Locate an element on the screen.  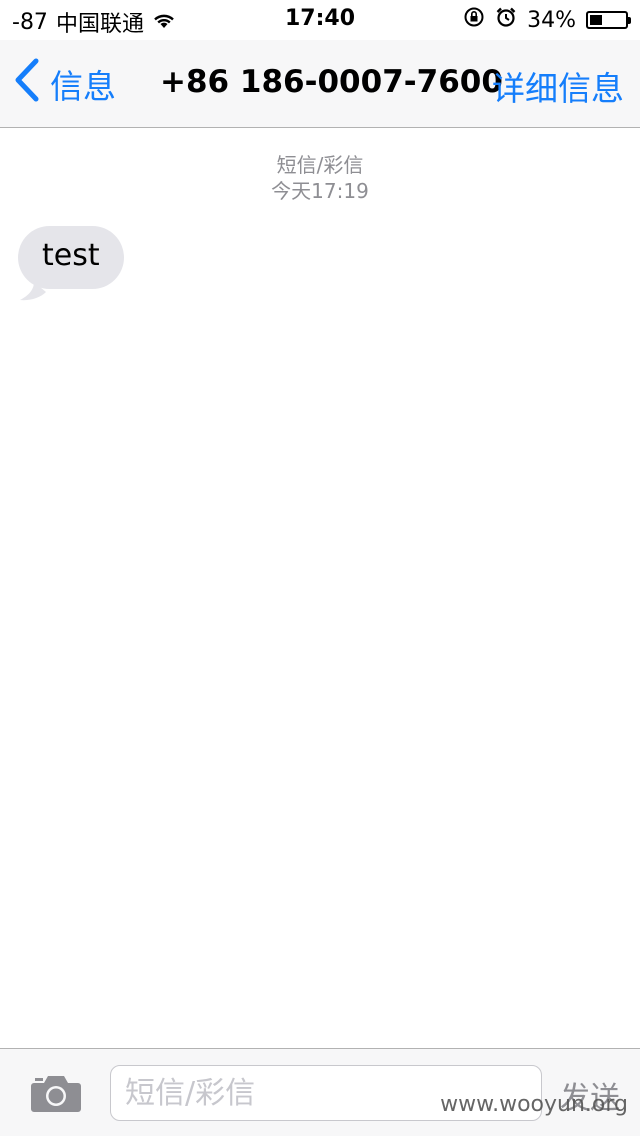
message-type-label: 短信/彩信 is located at coordinates (320, 165).